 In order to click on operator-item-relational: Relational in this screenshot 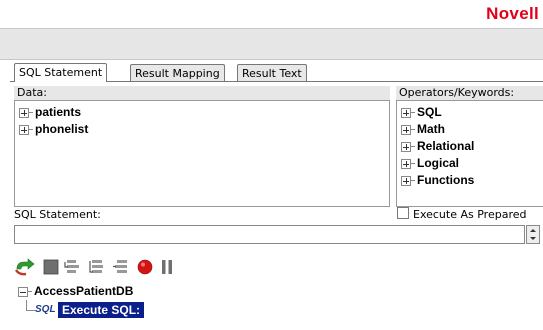, I will do `click(470, 146)`.